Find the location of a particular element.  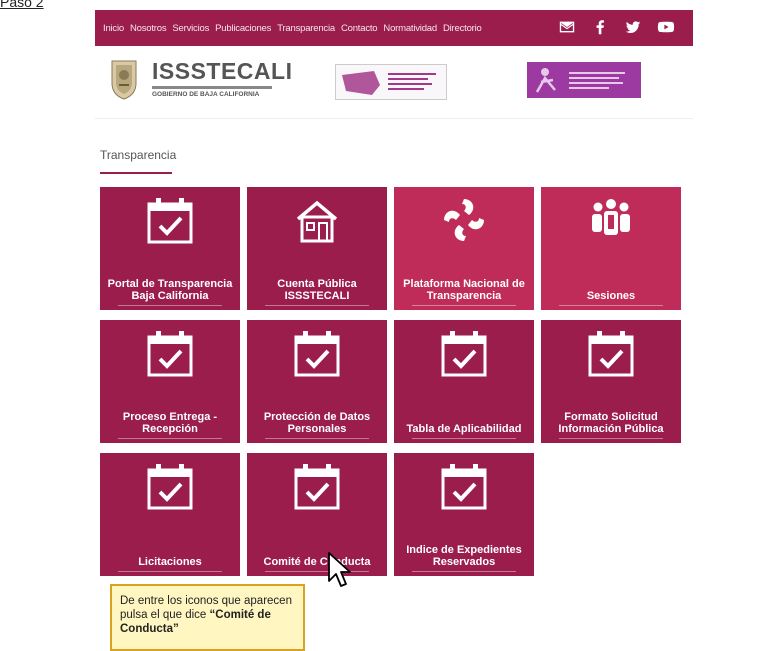

tile-comite-conducta: Comité de Conducta is located at coordinates (317, 514).